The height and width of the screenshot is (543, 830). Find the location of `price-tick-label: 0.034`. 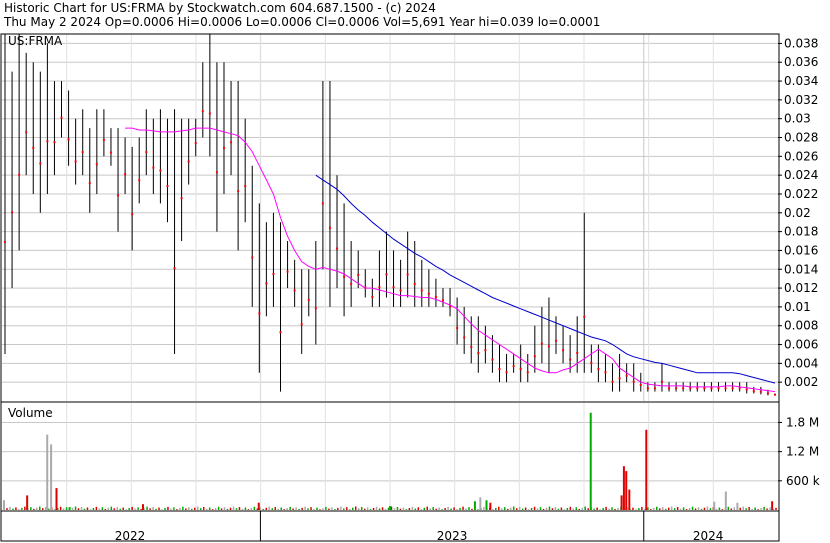

price-tick-label: 0.034 is located at coordinates (801, 81).